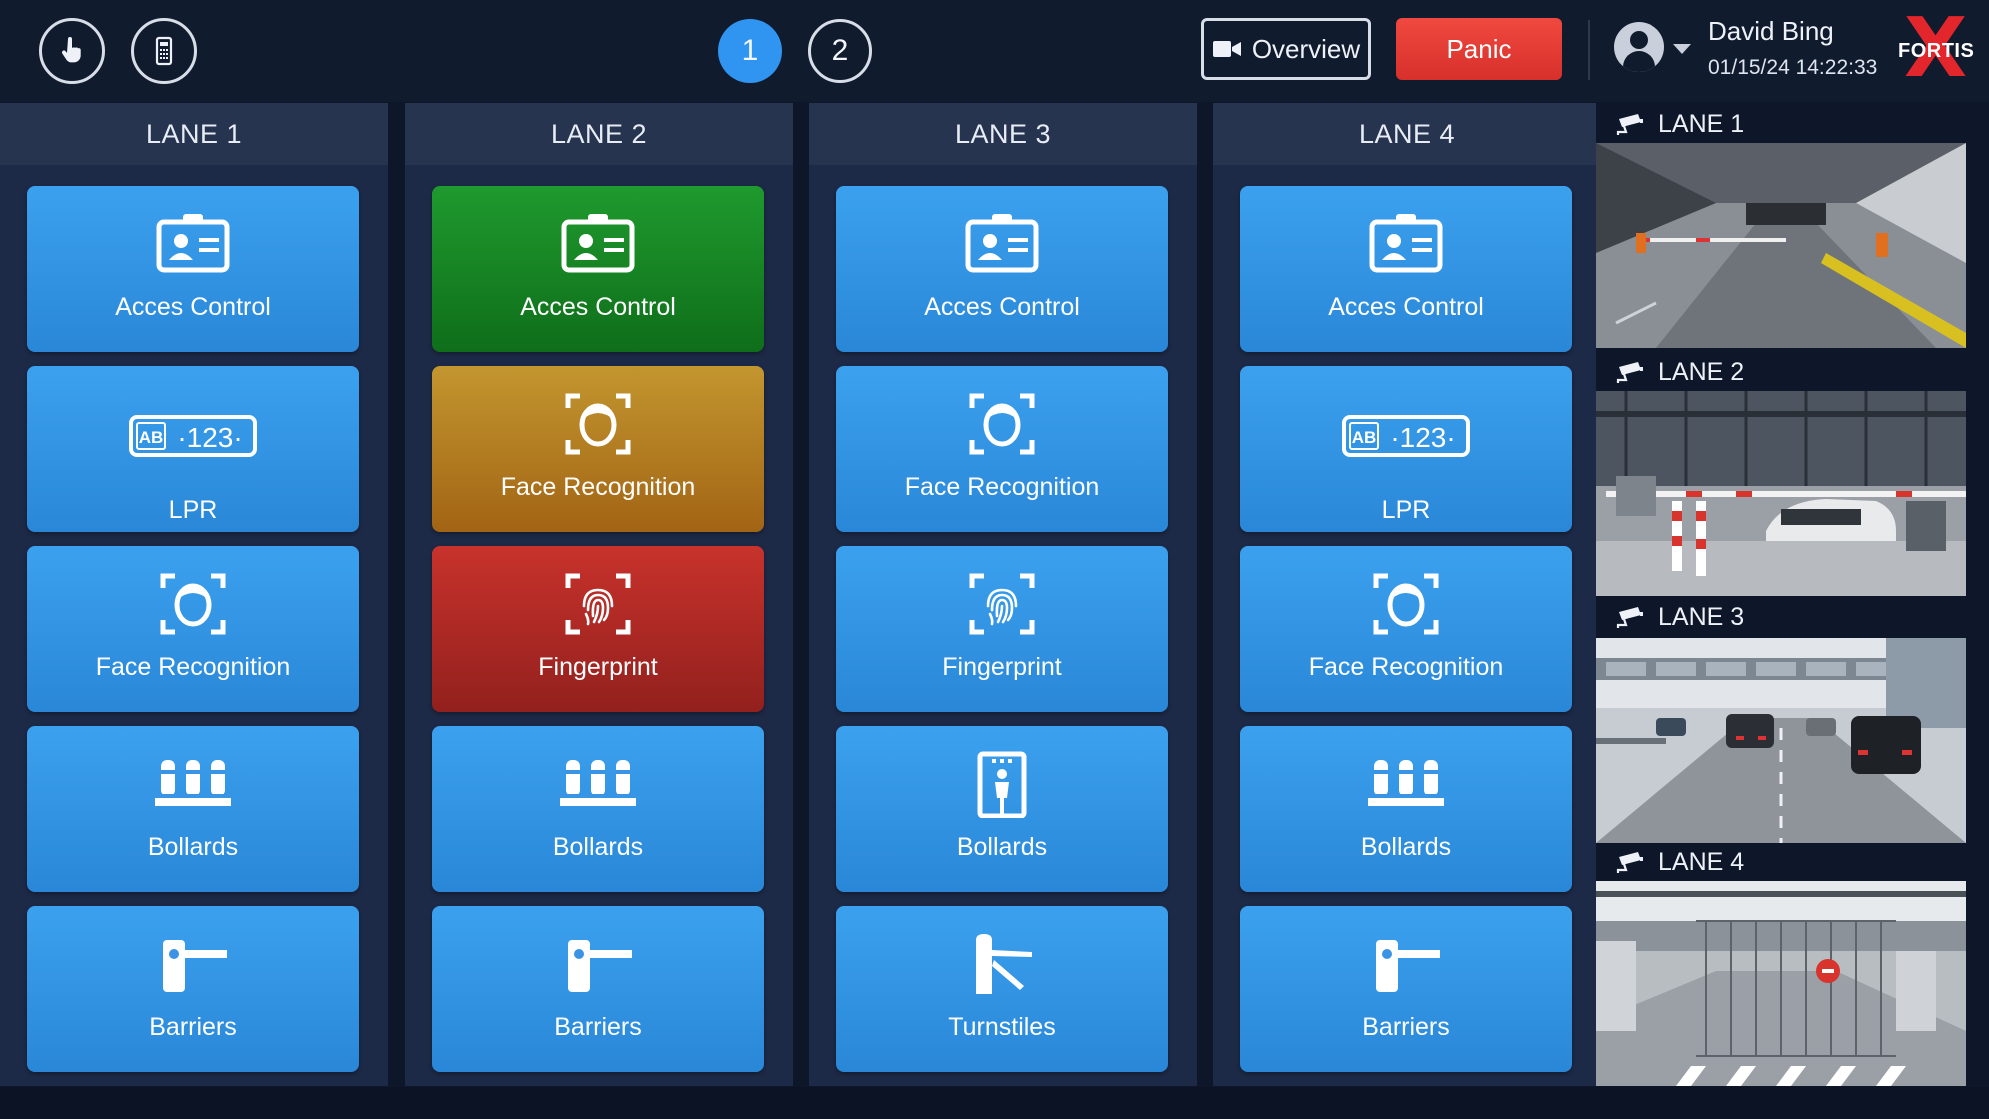 This screenshot has height=1119, width=1989. I want to click on keypad-button, so click(164, 51).